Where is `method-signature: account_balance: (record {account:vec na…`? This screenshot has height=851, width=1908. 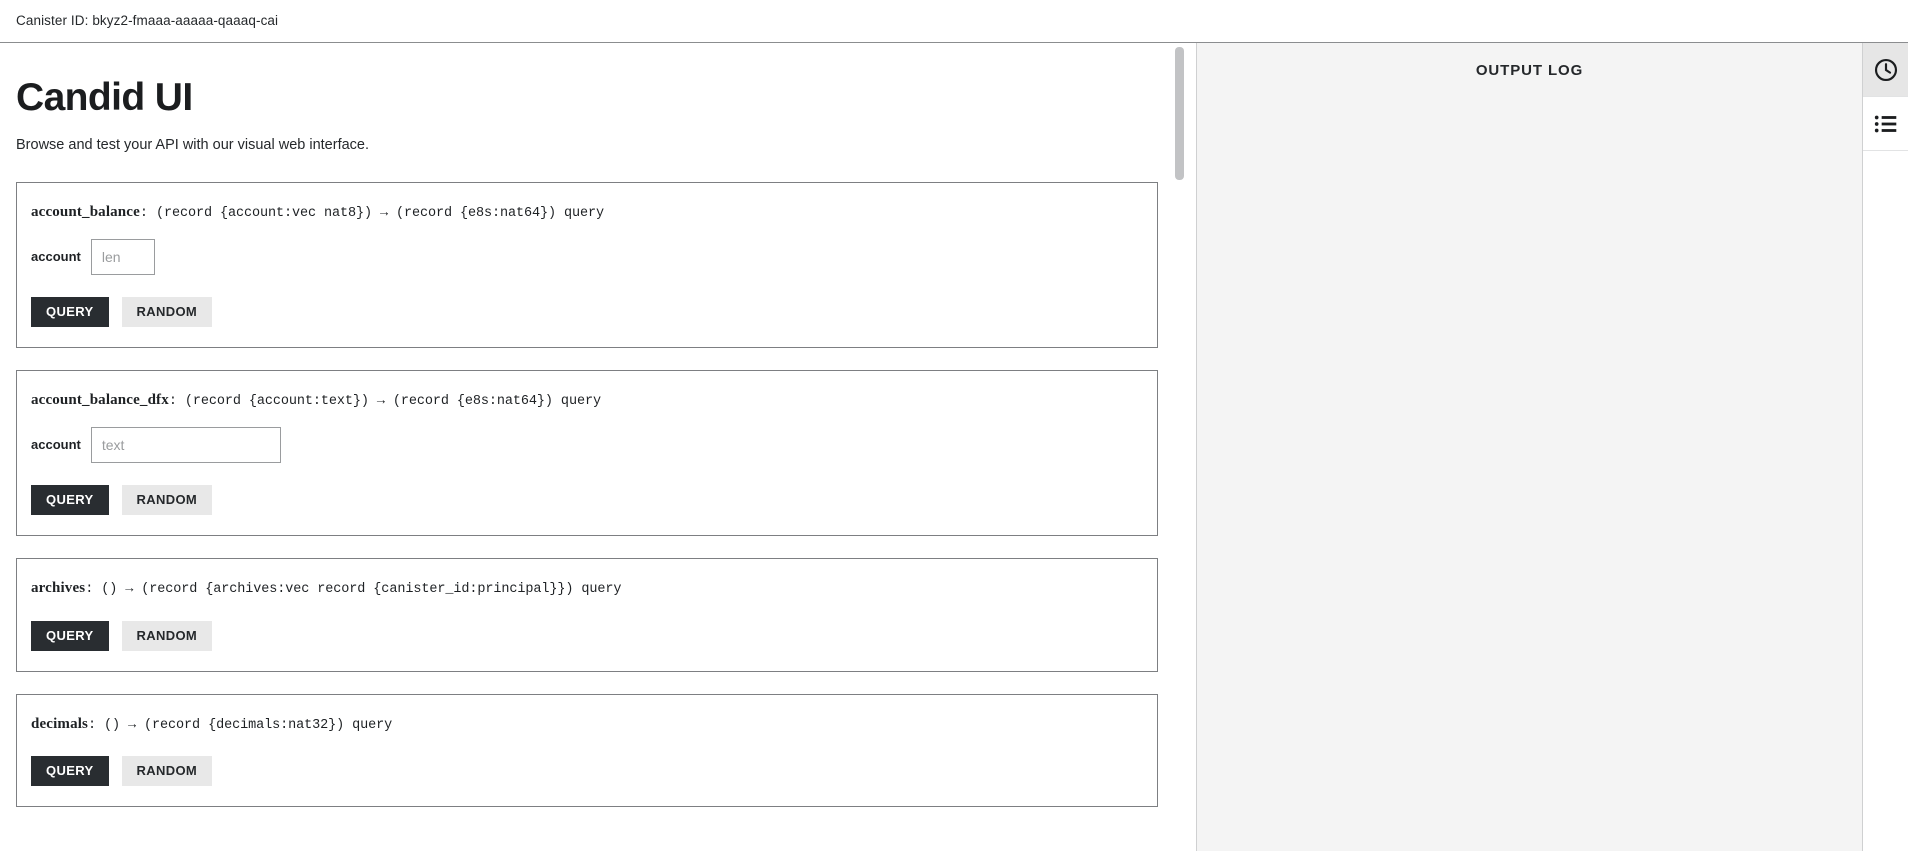
method-signature: account_balance: (record {account:vec na… is located at coordinates (587, 213).